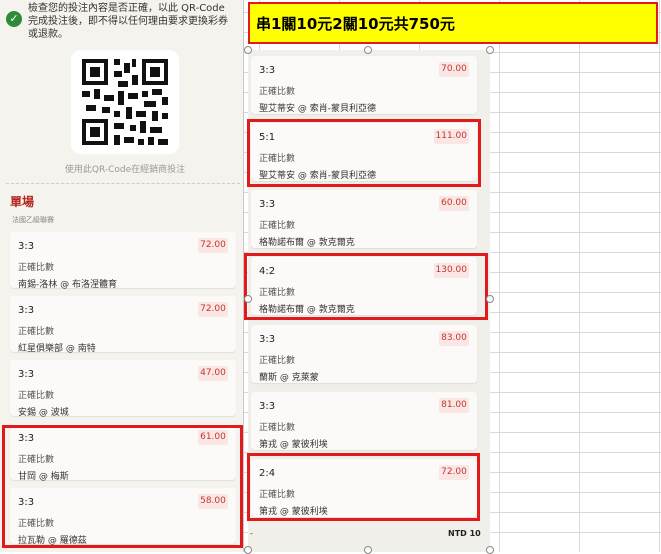  I want to click on annotation-text: 串1關10元2關10元共750元, so click(355, 24).